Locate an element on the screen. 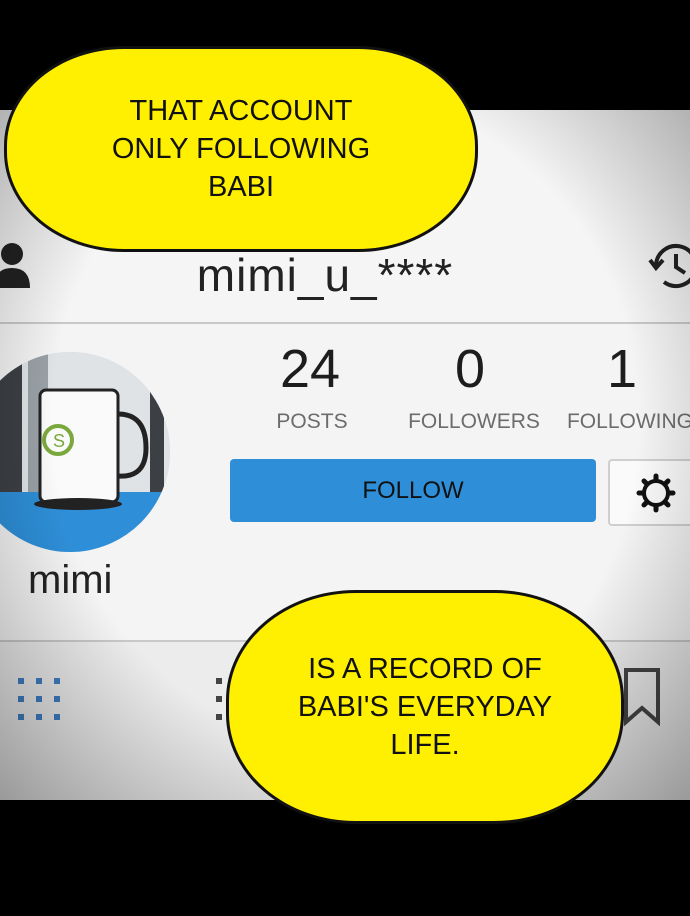 The image size is (690, 916). caption-bottom: IS A RECORD OF BABI'S EVERYDAY LIFE. is located at coordinates (425, 707).